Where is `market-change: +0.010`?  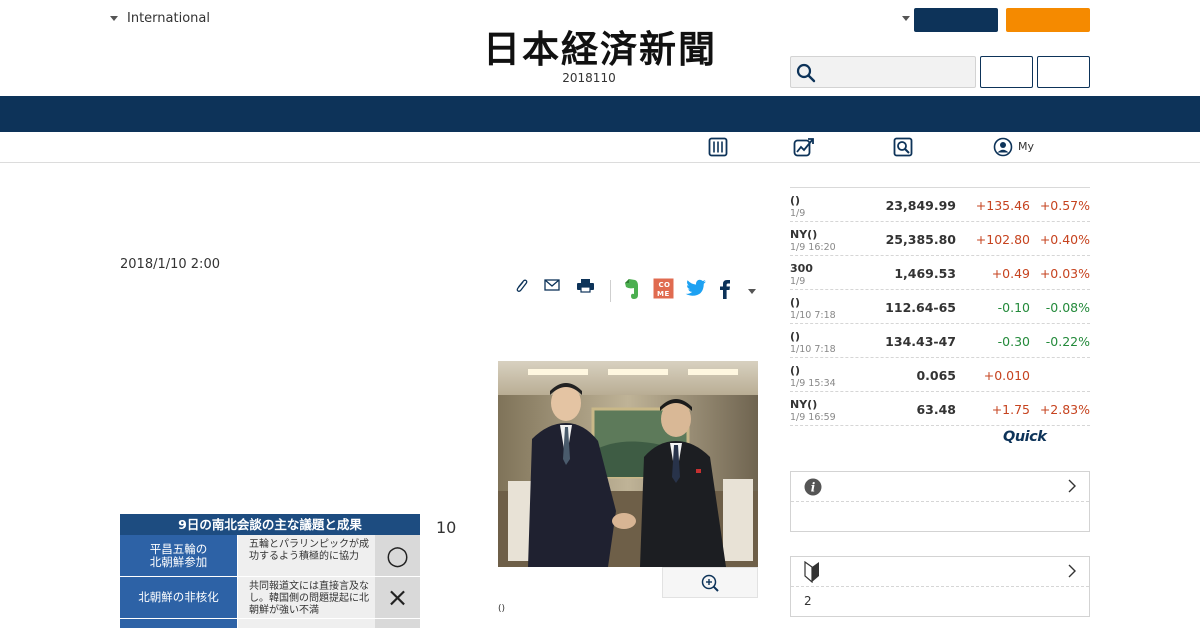 market-change: +0.010 is located at coordinates (1006, 375).